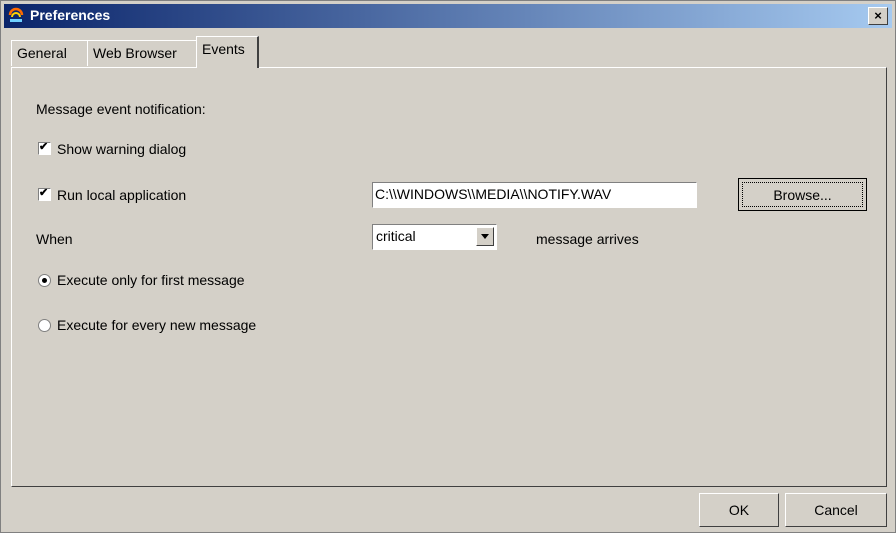 This screenshot has width=896, height=533. I want to click on when-label: When, so click(54, 239).